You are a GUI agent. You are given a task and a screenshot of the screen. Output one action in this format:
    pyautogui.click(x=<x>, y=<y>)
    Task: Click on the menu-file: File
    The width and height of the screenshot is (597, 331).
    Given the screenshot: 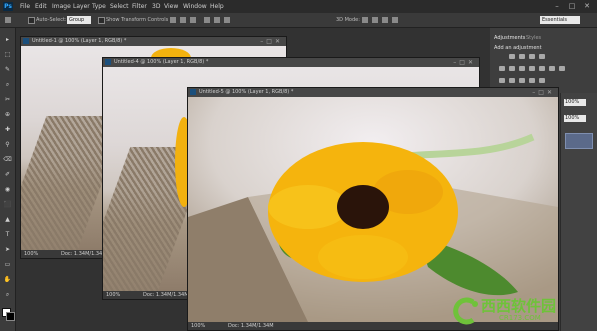 What is the action you would take?
    pyautogui.click(x=25, y=6)
    